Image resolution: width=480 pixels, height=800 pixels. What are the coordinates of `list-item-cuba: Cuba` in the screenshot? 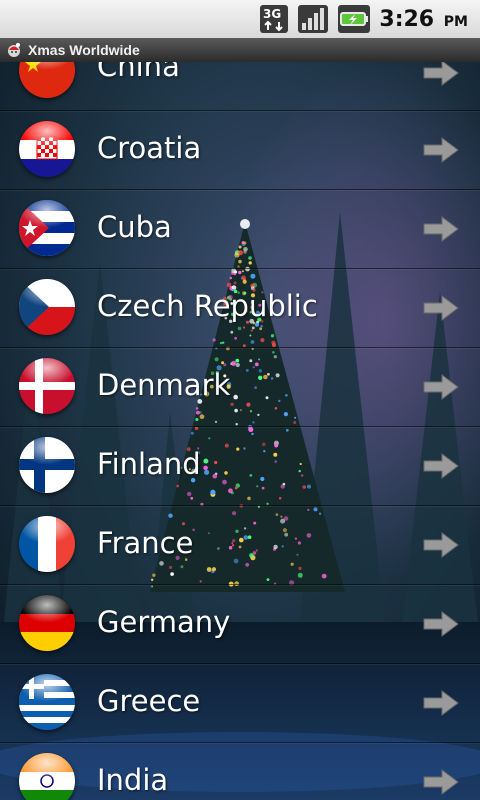 It's located at (240, 229).